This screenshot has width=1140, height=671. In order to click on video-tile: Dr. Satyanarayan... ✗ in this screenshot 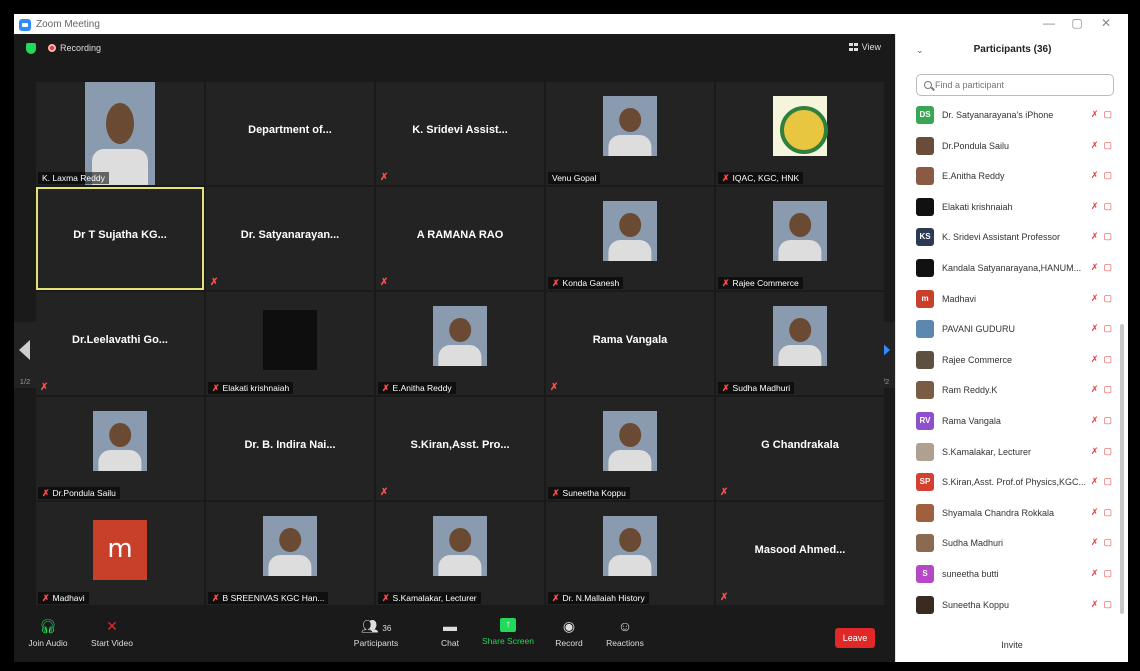, I will do `click(290, 238)`.